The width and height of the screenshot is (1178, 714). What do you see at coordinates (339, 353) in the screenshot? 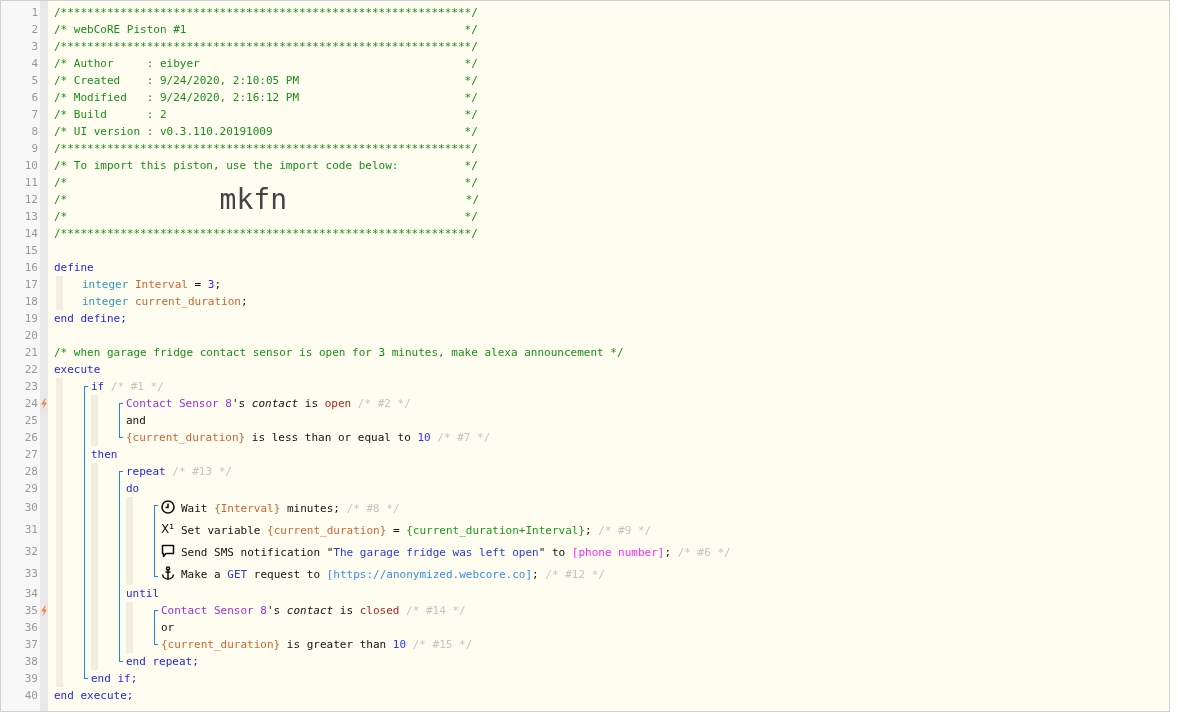
I see `comment-line: /* when garage fridge contact sensor is open for 3 minutes, make alexa announcement */` at bounding box center [339, 353].